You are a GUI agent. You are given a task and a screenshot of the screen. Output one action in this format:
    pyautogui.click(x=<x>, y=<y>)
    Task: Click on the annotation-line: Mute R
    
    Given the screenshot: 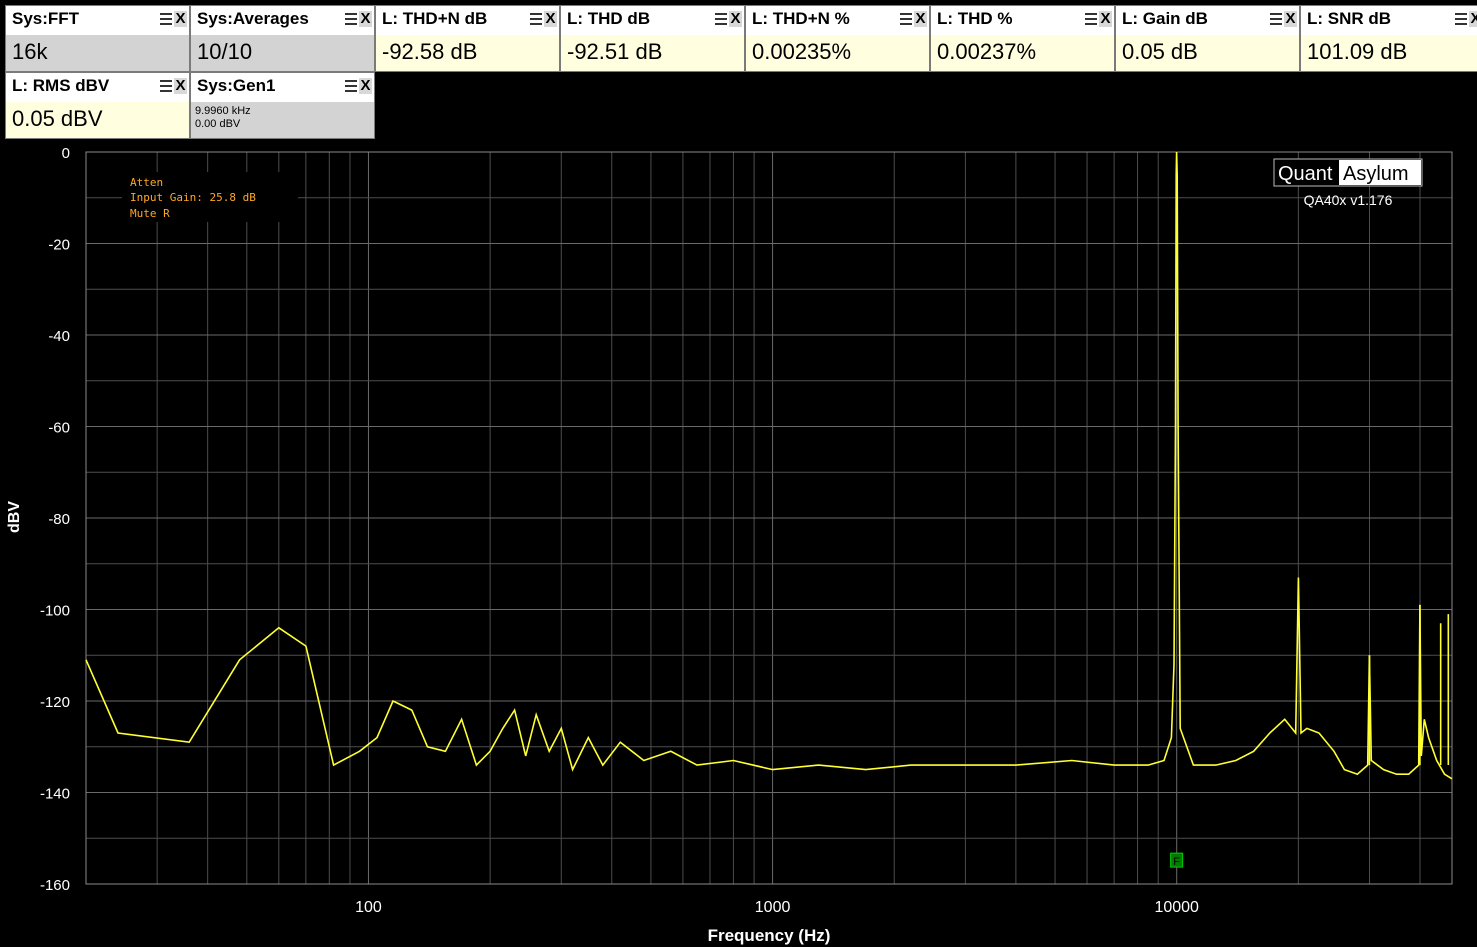 What is the action you would take?
    pyautogui.click(x=150, y=213)
    